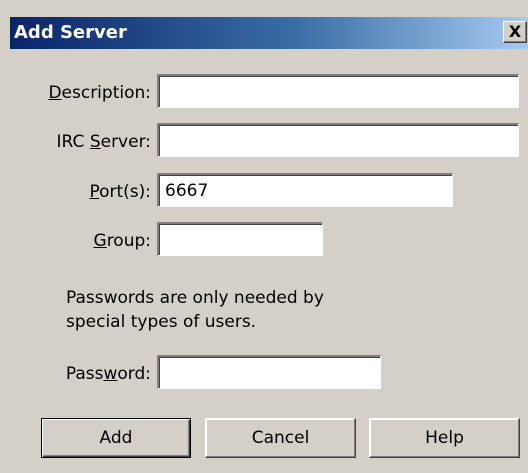 Image resolution: width=528 pixels, height=473 pixels. I want to click on password-input, so click(269, 372).